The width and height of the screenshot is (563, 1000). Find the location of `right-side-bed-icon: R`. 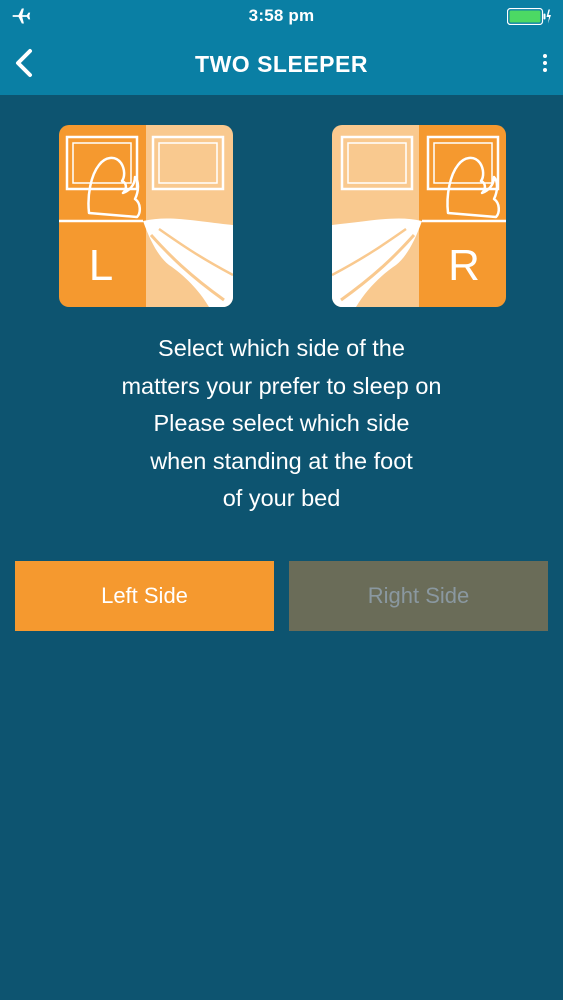

right-side-bed-icon: R is located at coordinates (419, 216).